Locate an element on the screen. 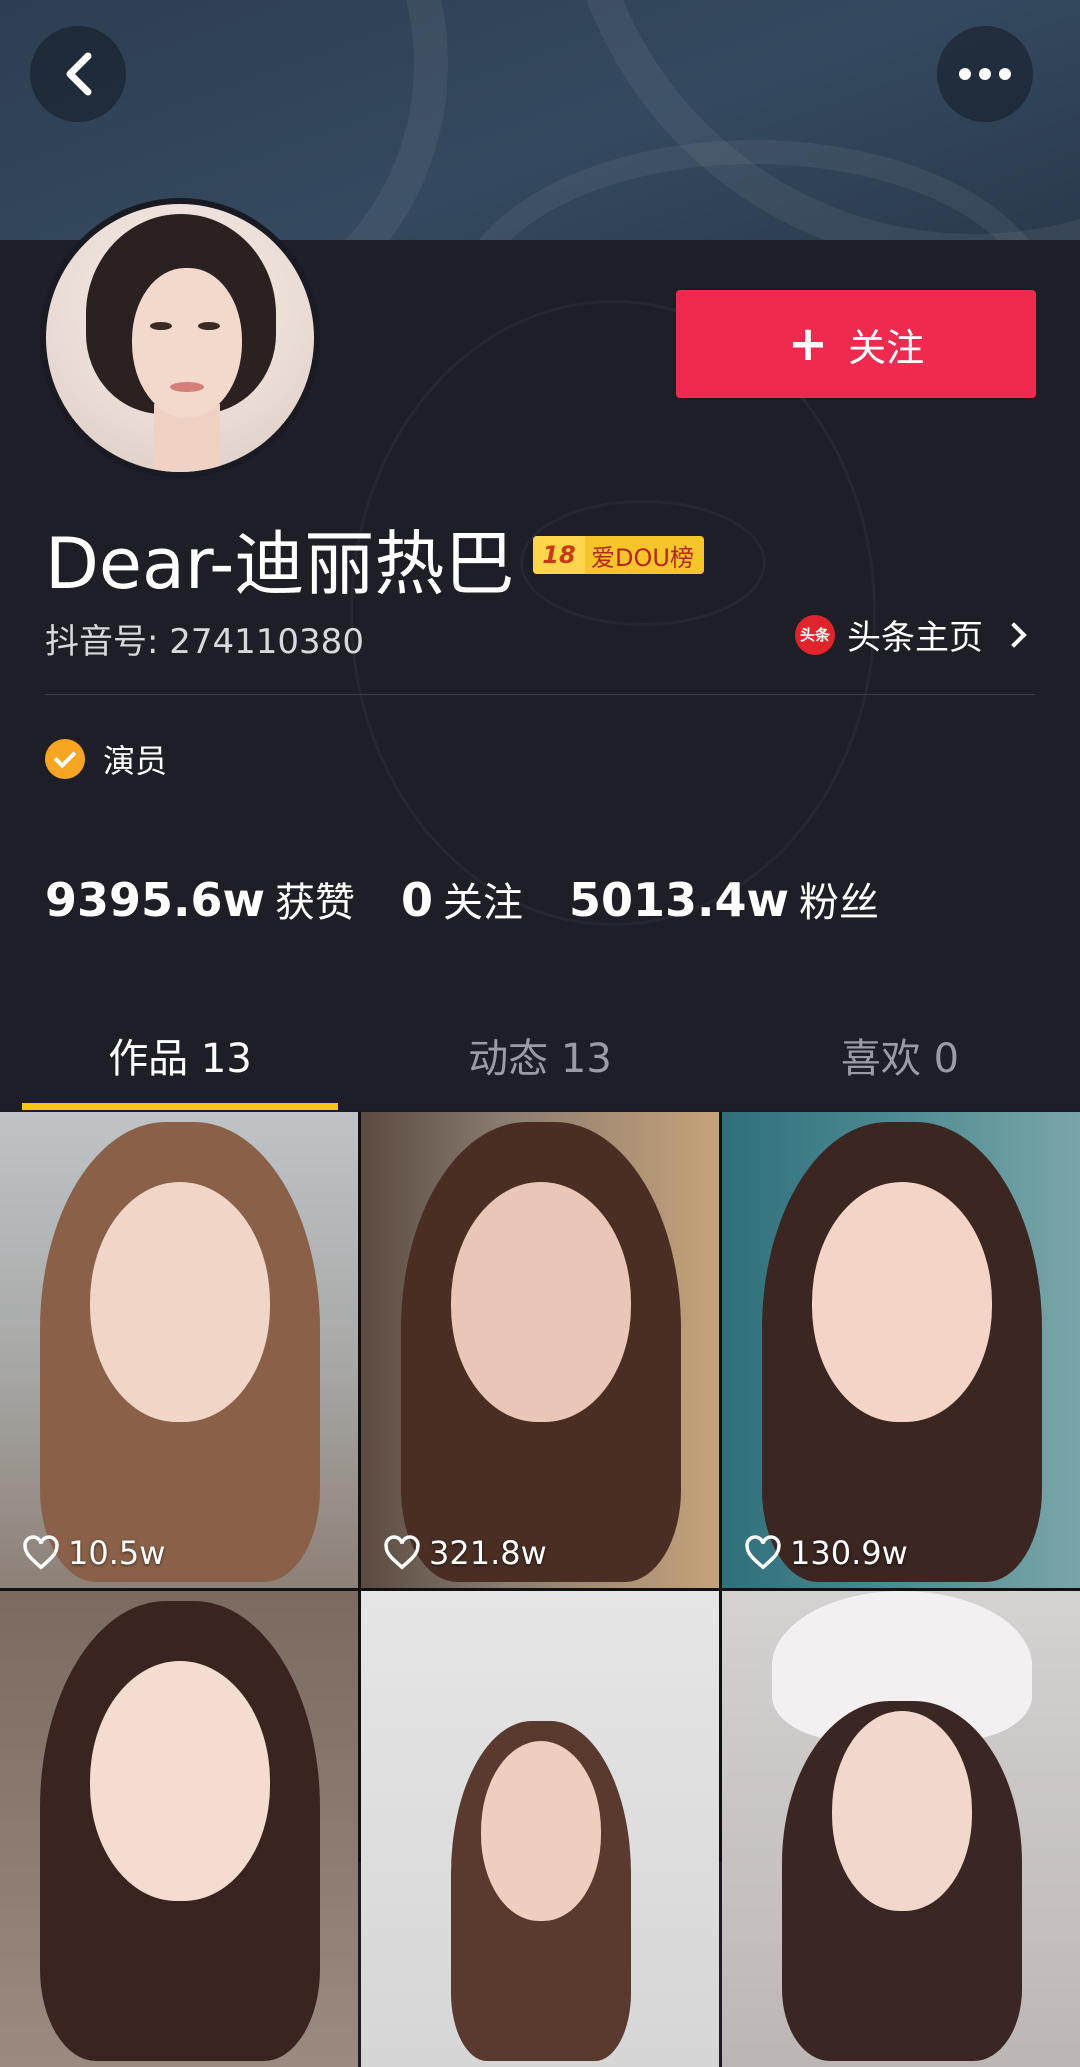 This screenshot has height=2067, width=1080. follow-button: + 关注 is located at coordinates (856, 344).